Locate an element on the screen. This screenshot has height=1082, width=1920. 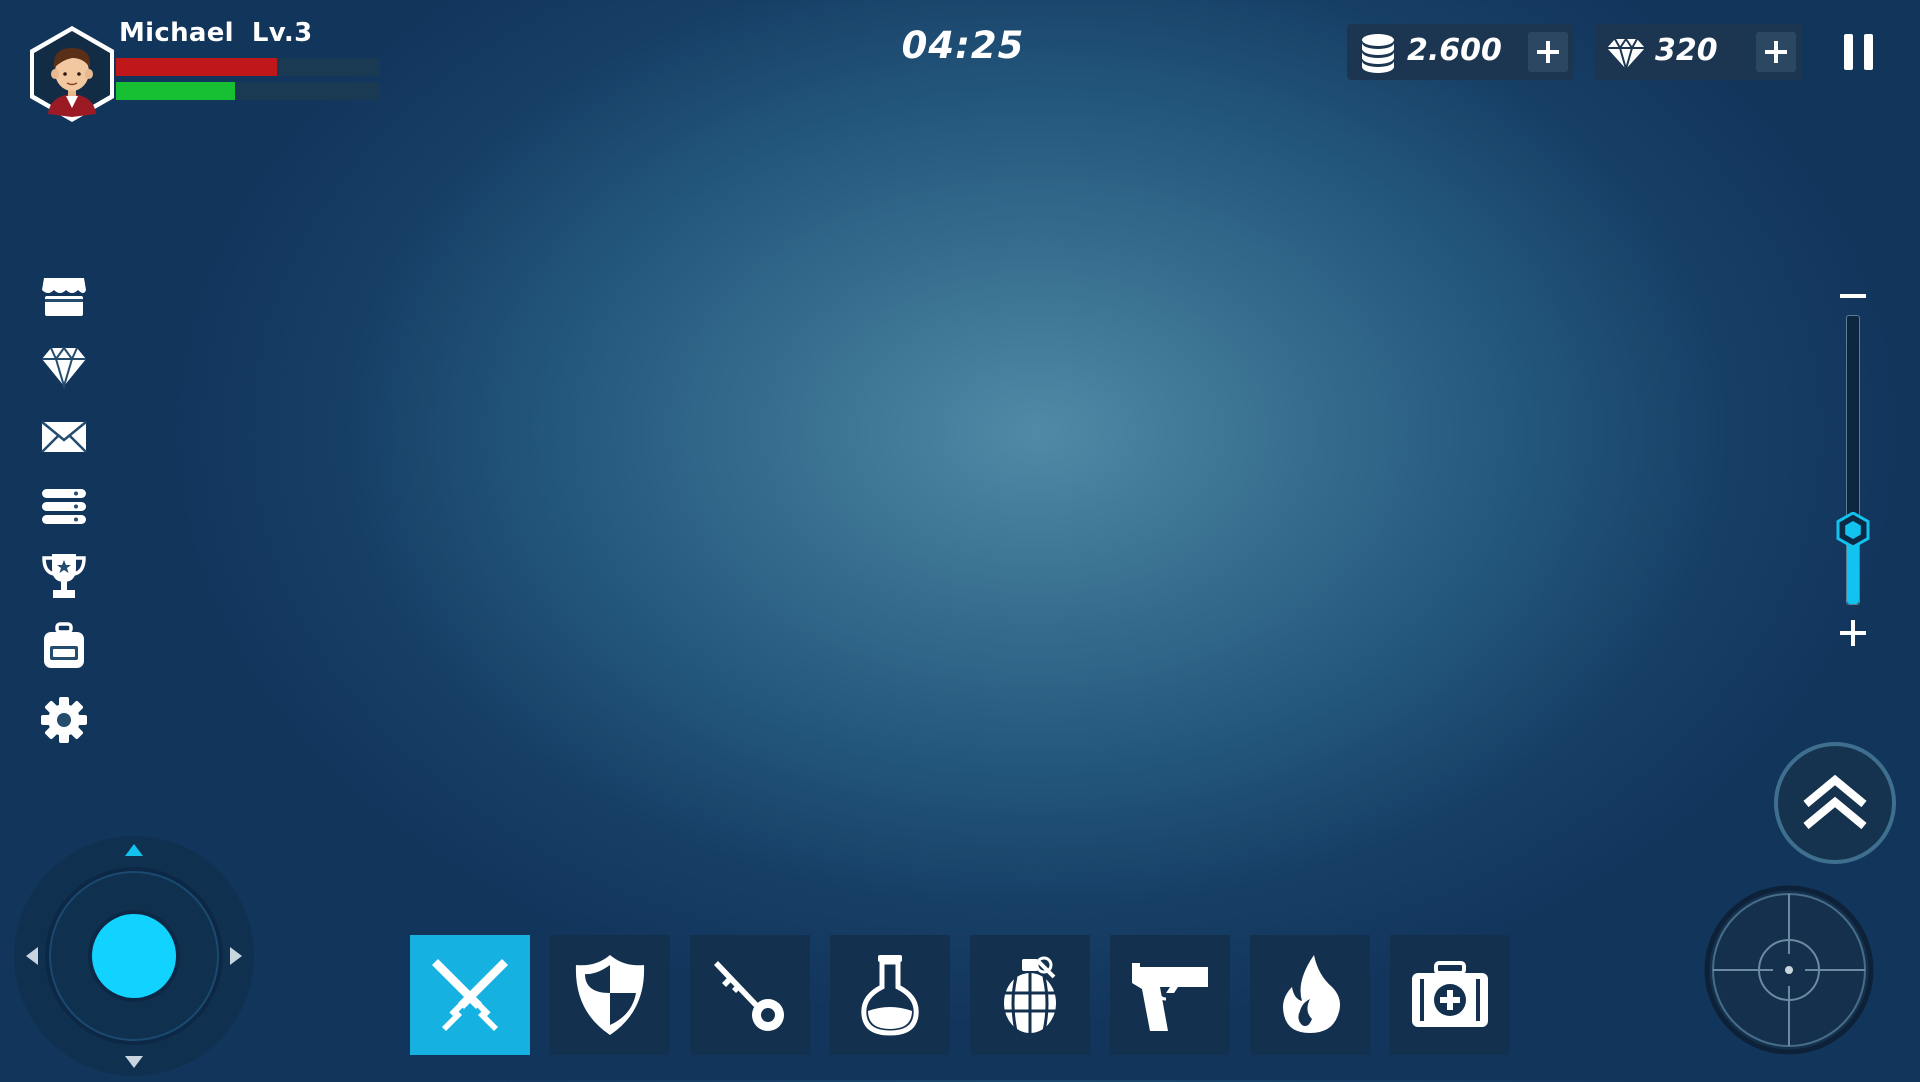
shop-icon is located at coordinates (64, 297).